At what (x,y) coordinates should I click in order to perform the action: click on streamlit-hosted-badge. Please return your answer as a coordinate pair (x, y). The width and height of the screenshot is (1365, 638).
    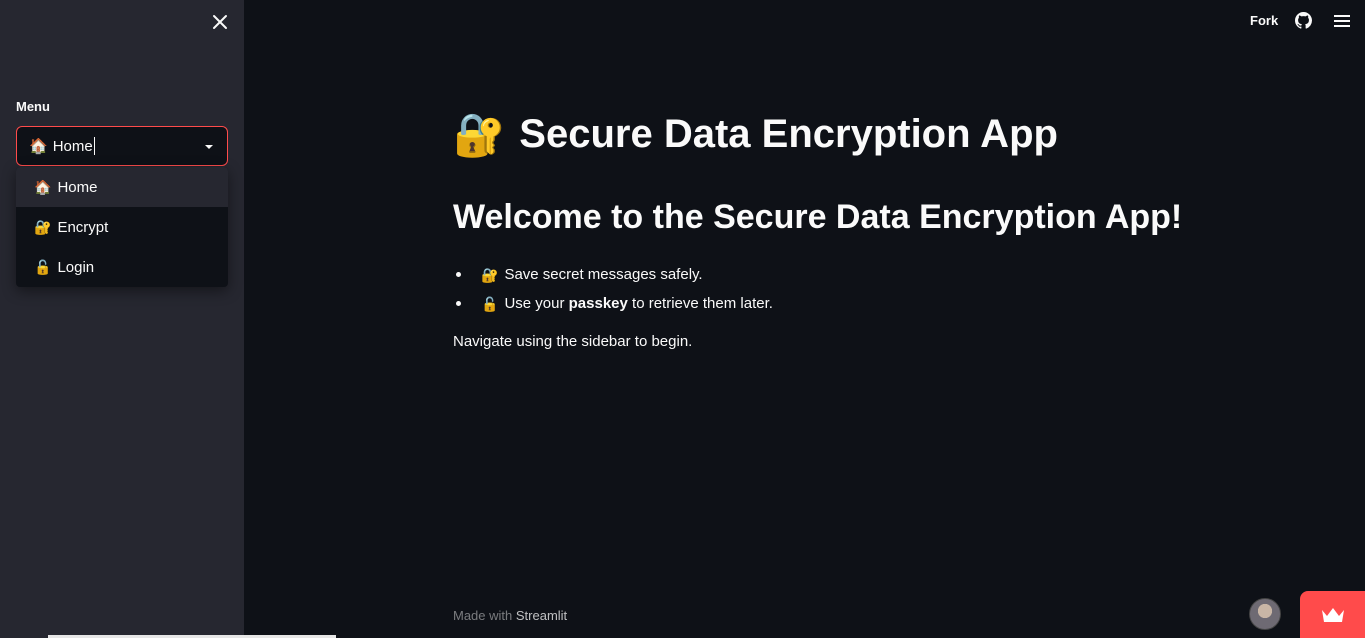
    Looking at the image, I should click on (1332, 614).